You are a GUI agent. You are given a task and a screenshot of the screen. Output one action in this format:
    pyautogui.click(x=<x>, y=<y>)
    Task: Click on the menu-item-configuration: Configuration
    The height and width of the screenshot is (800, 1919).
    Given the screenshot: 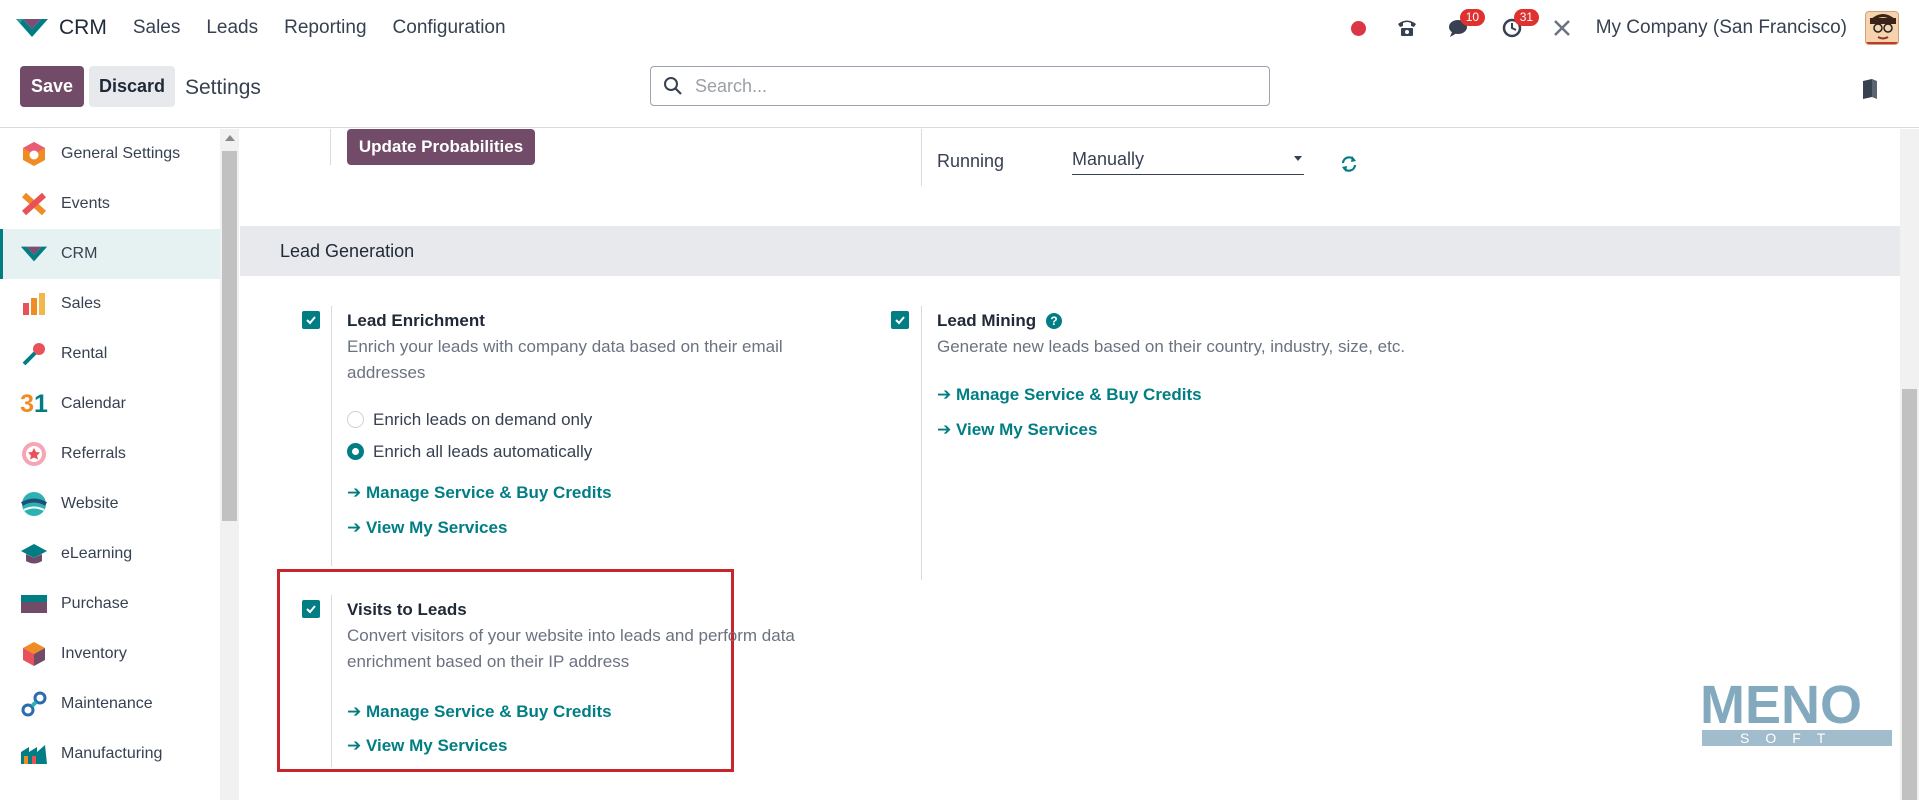 What is the action you would take?
    pyautogui.click(x=449, y=28)
    